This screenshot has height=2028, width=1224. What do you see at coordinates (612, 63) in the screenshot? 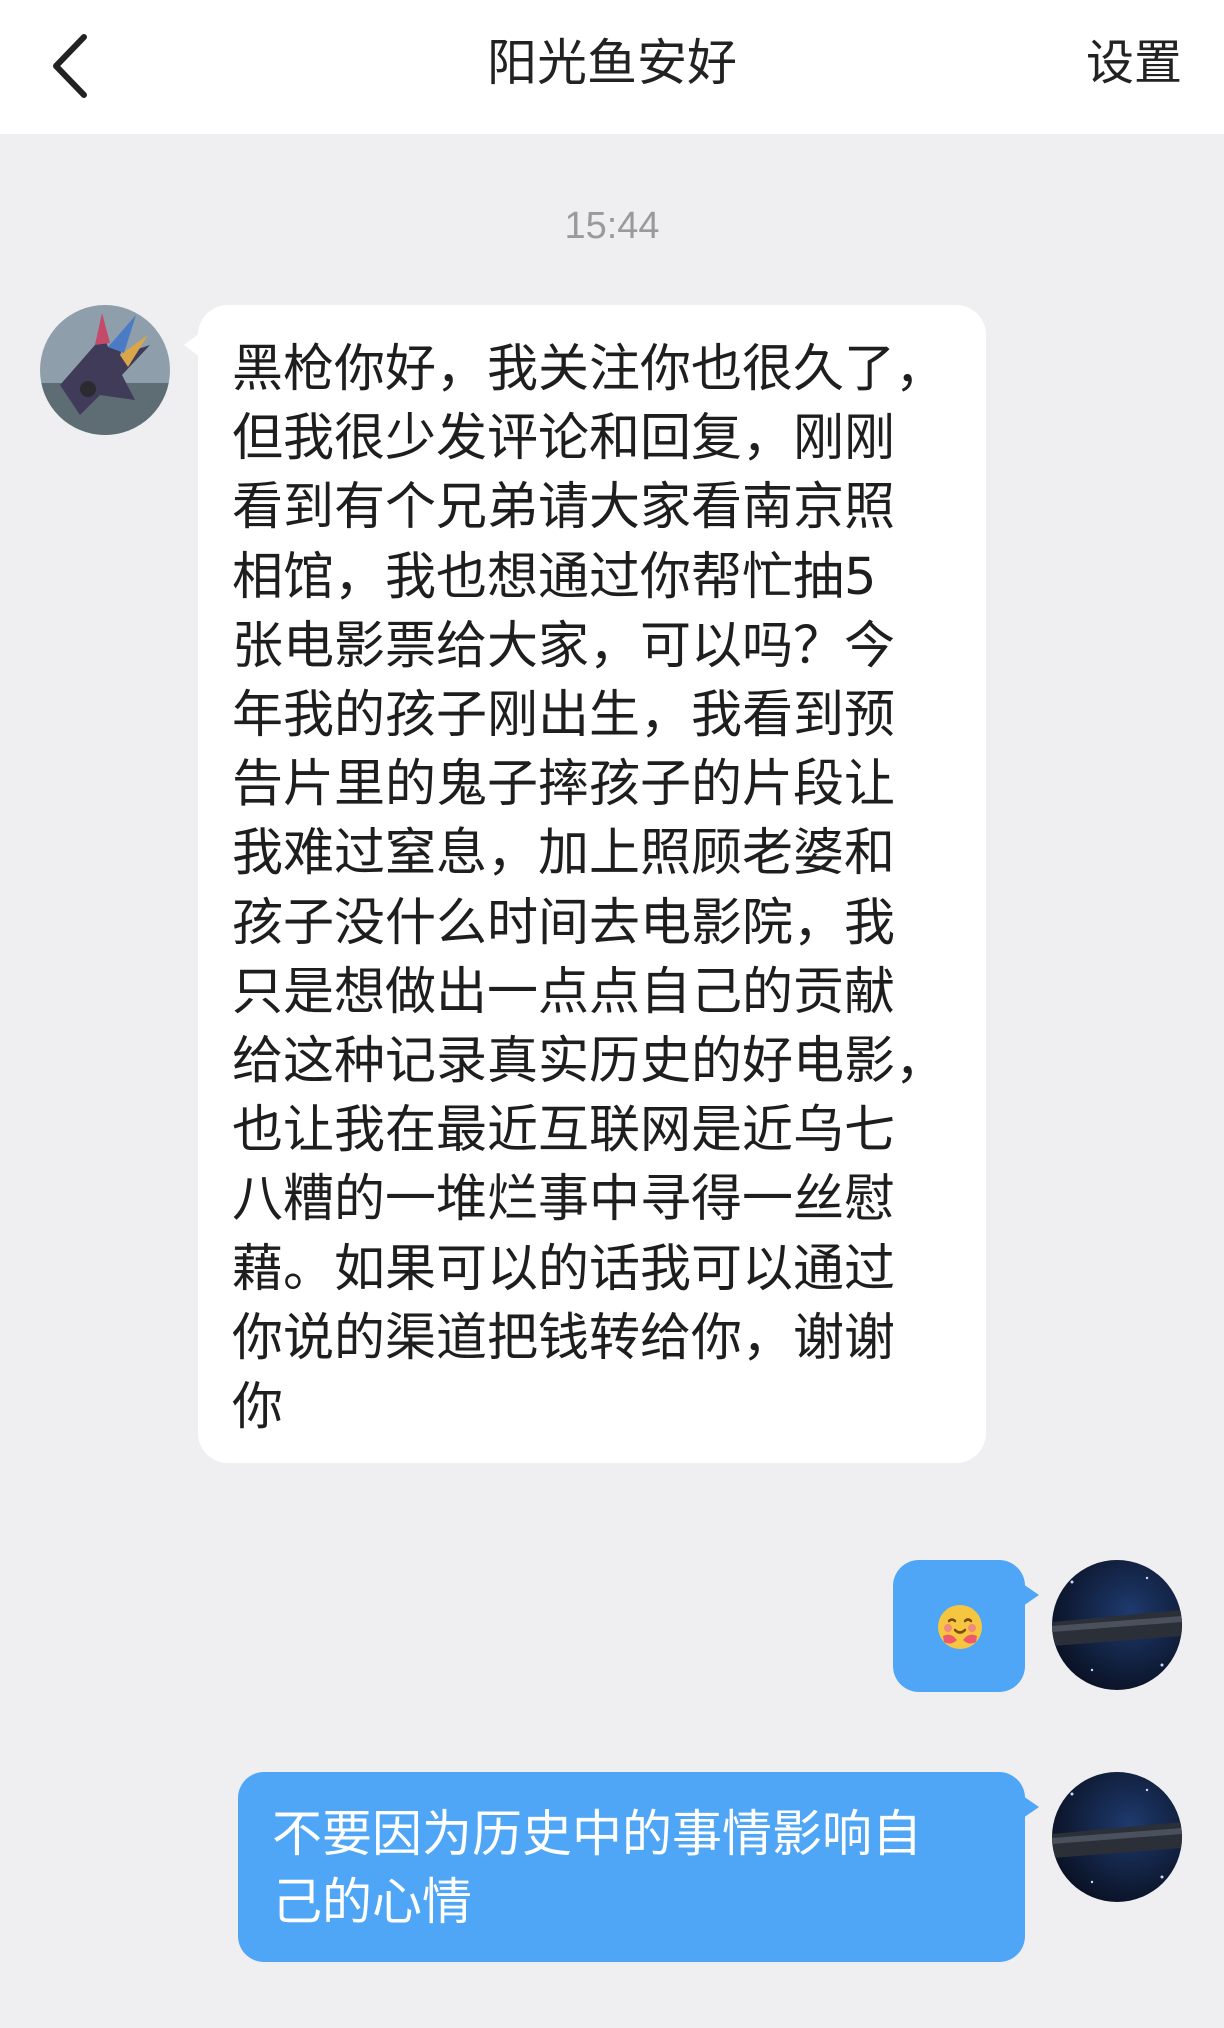
I see `chat-title: 阳光鱼安好` at bounding box center [612, 63].